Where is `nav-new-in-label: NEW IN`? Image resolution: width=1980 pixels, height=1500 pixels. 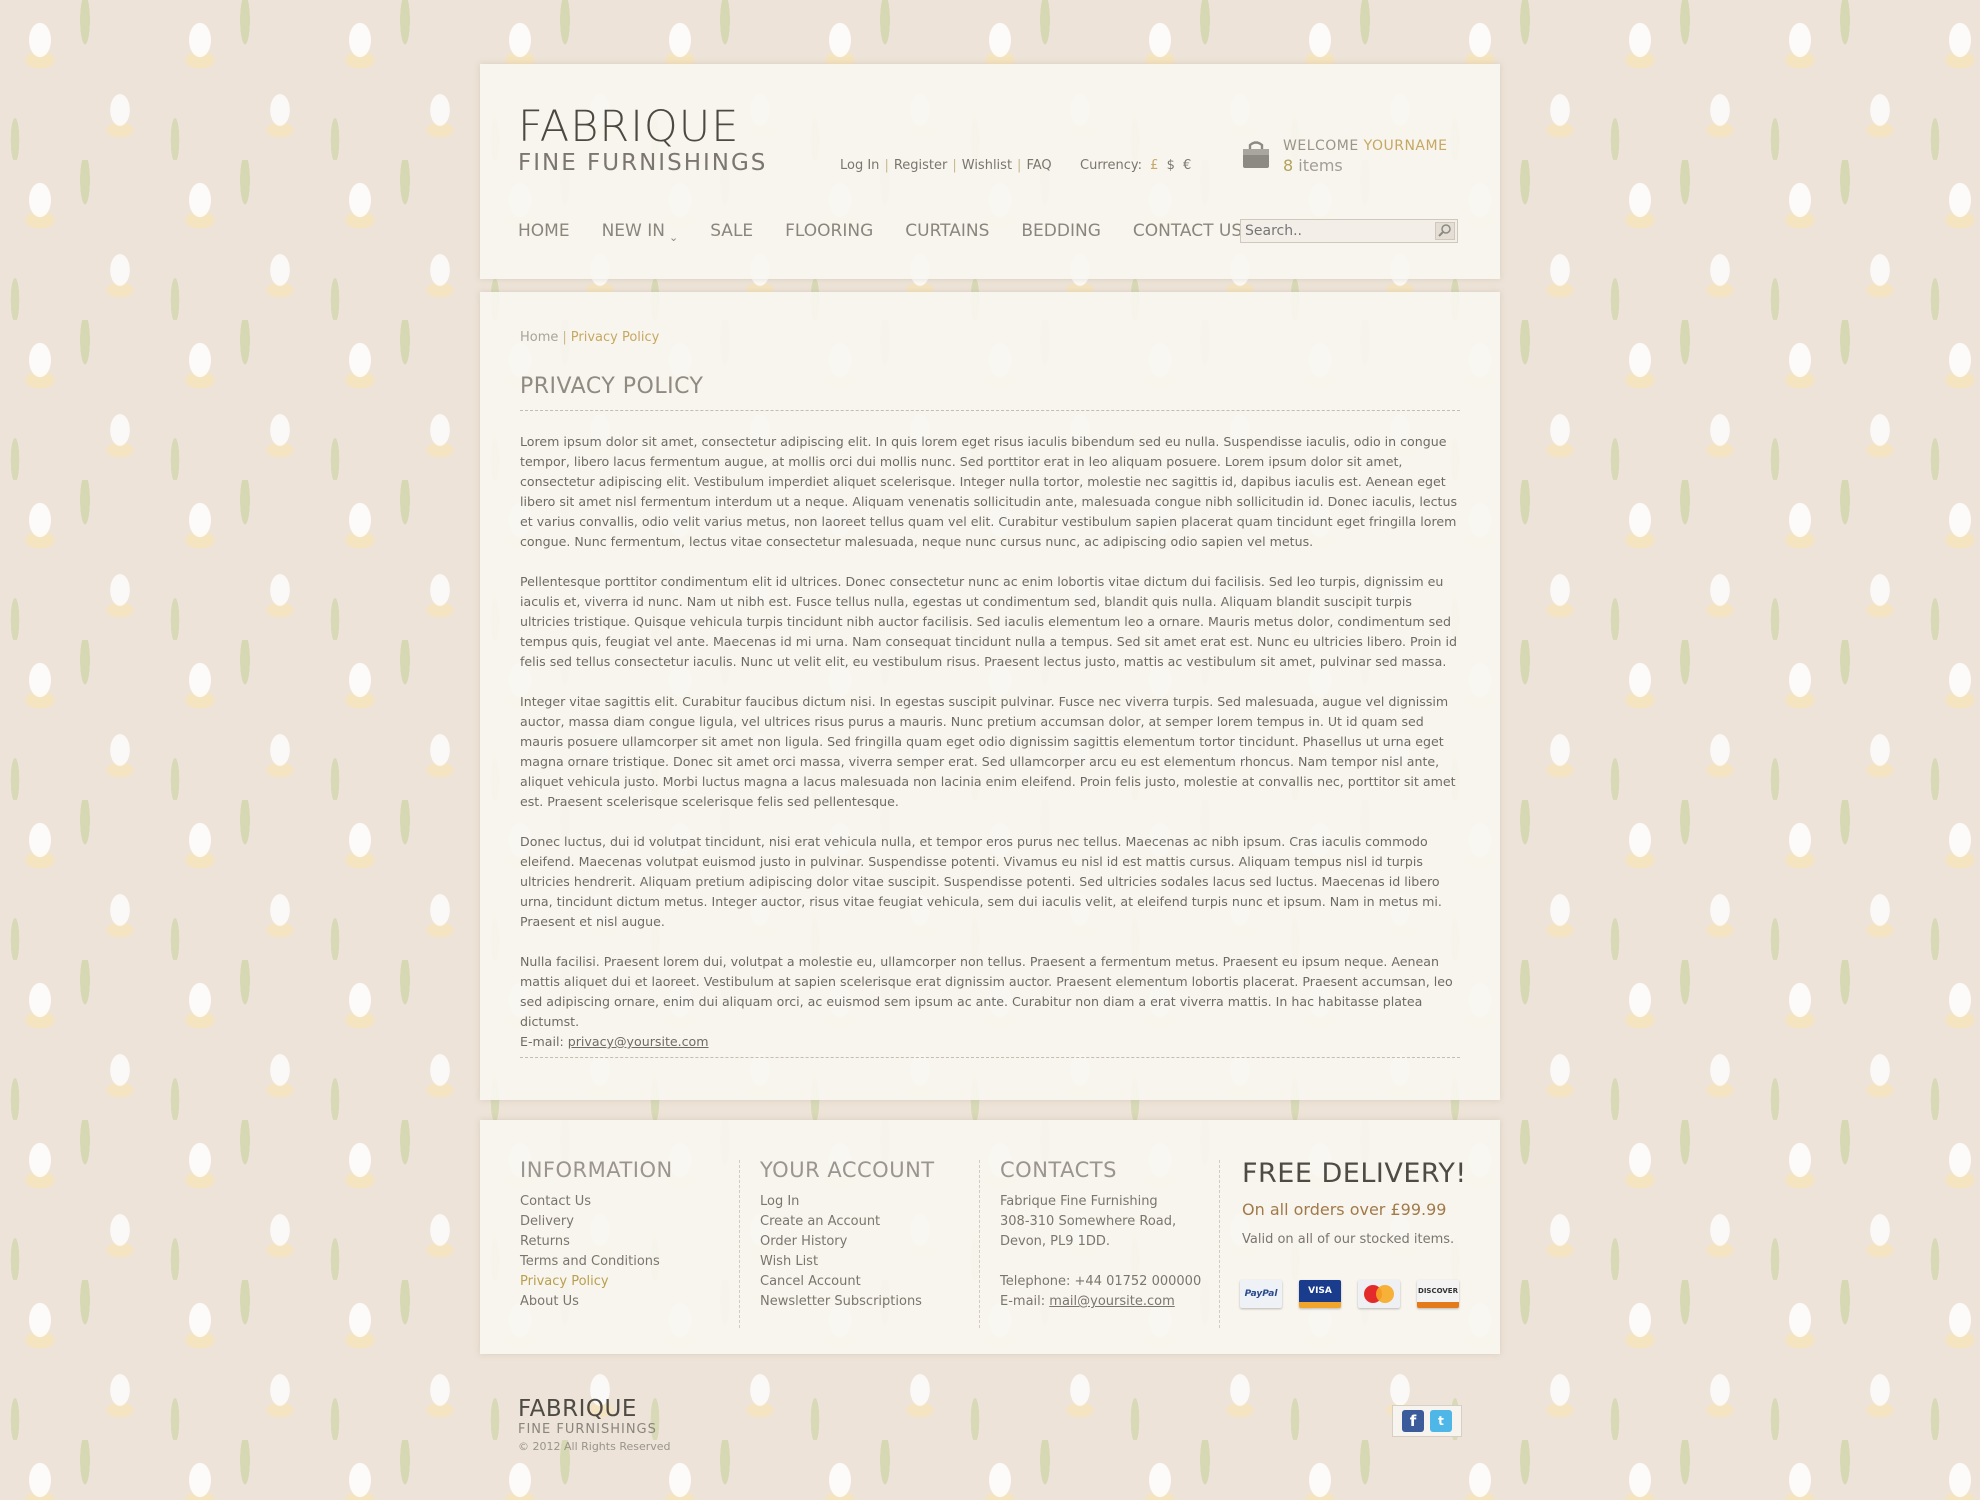 nav-new-in-label: NEW IN is located at coordinates (633, 231).